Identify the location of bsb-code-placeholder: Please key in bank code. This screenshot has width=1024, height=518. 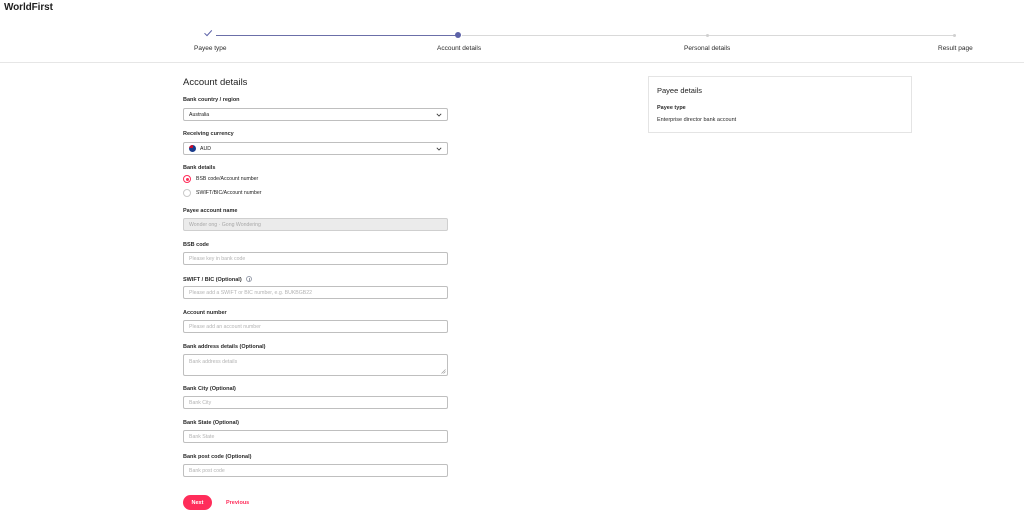
(217, 258).